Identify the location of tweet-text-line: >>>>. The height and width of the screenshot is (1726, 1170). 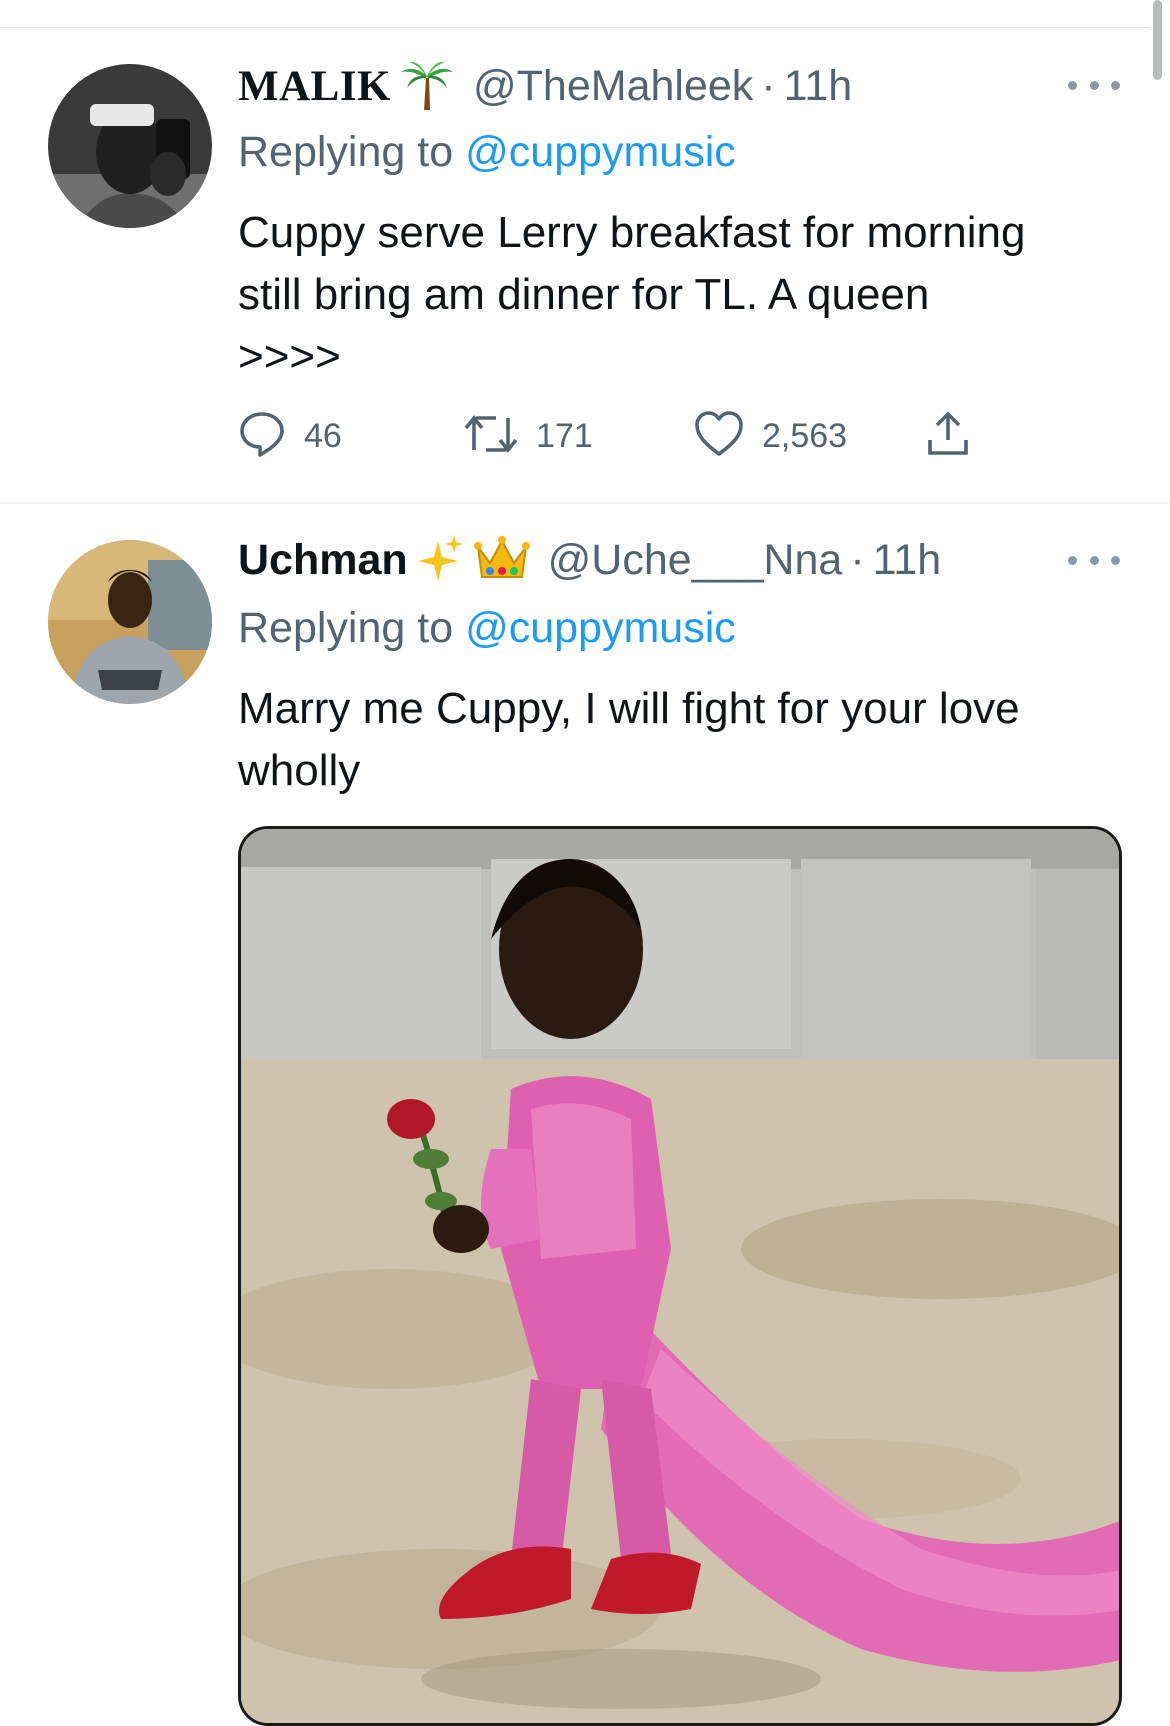
(289, 356).